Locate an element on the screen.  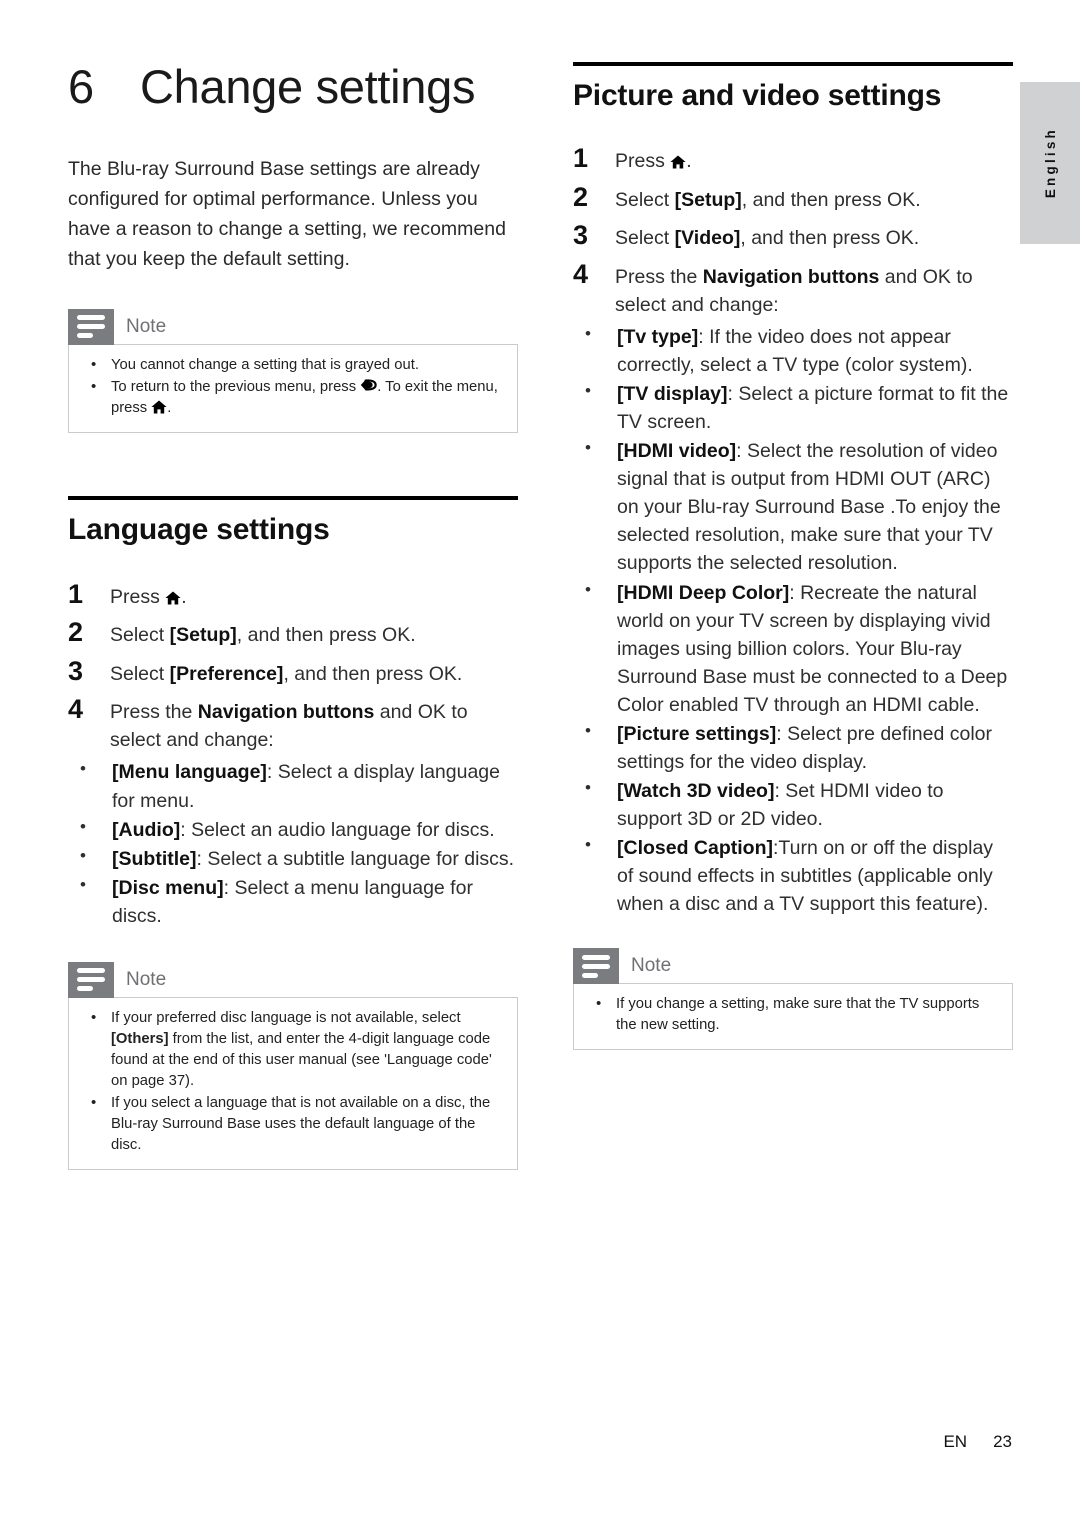
language-side-tab: English is located at coordinates (1050, 163).